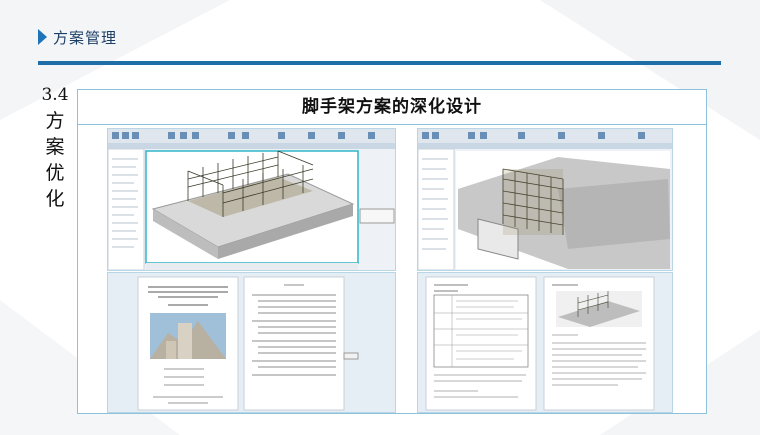 The image size is (760, 435). What do you see at coordinates (251, 342) in the screenshot?
I see `scaffold-plan-document-cover` at bounding box center [251, 342].